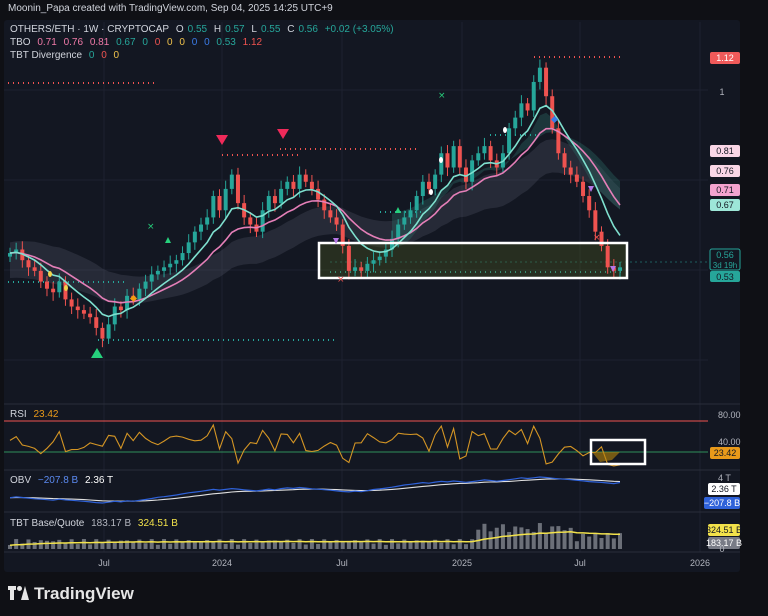  What do you see at coordinates (721, 549) in the screenshot?
I see `tbt-zero-label: 0` at bounding box center [721, 549].